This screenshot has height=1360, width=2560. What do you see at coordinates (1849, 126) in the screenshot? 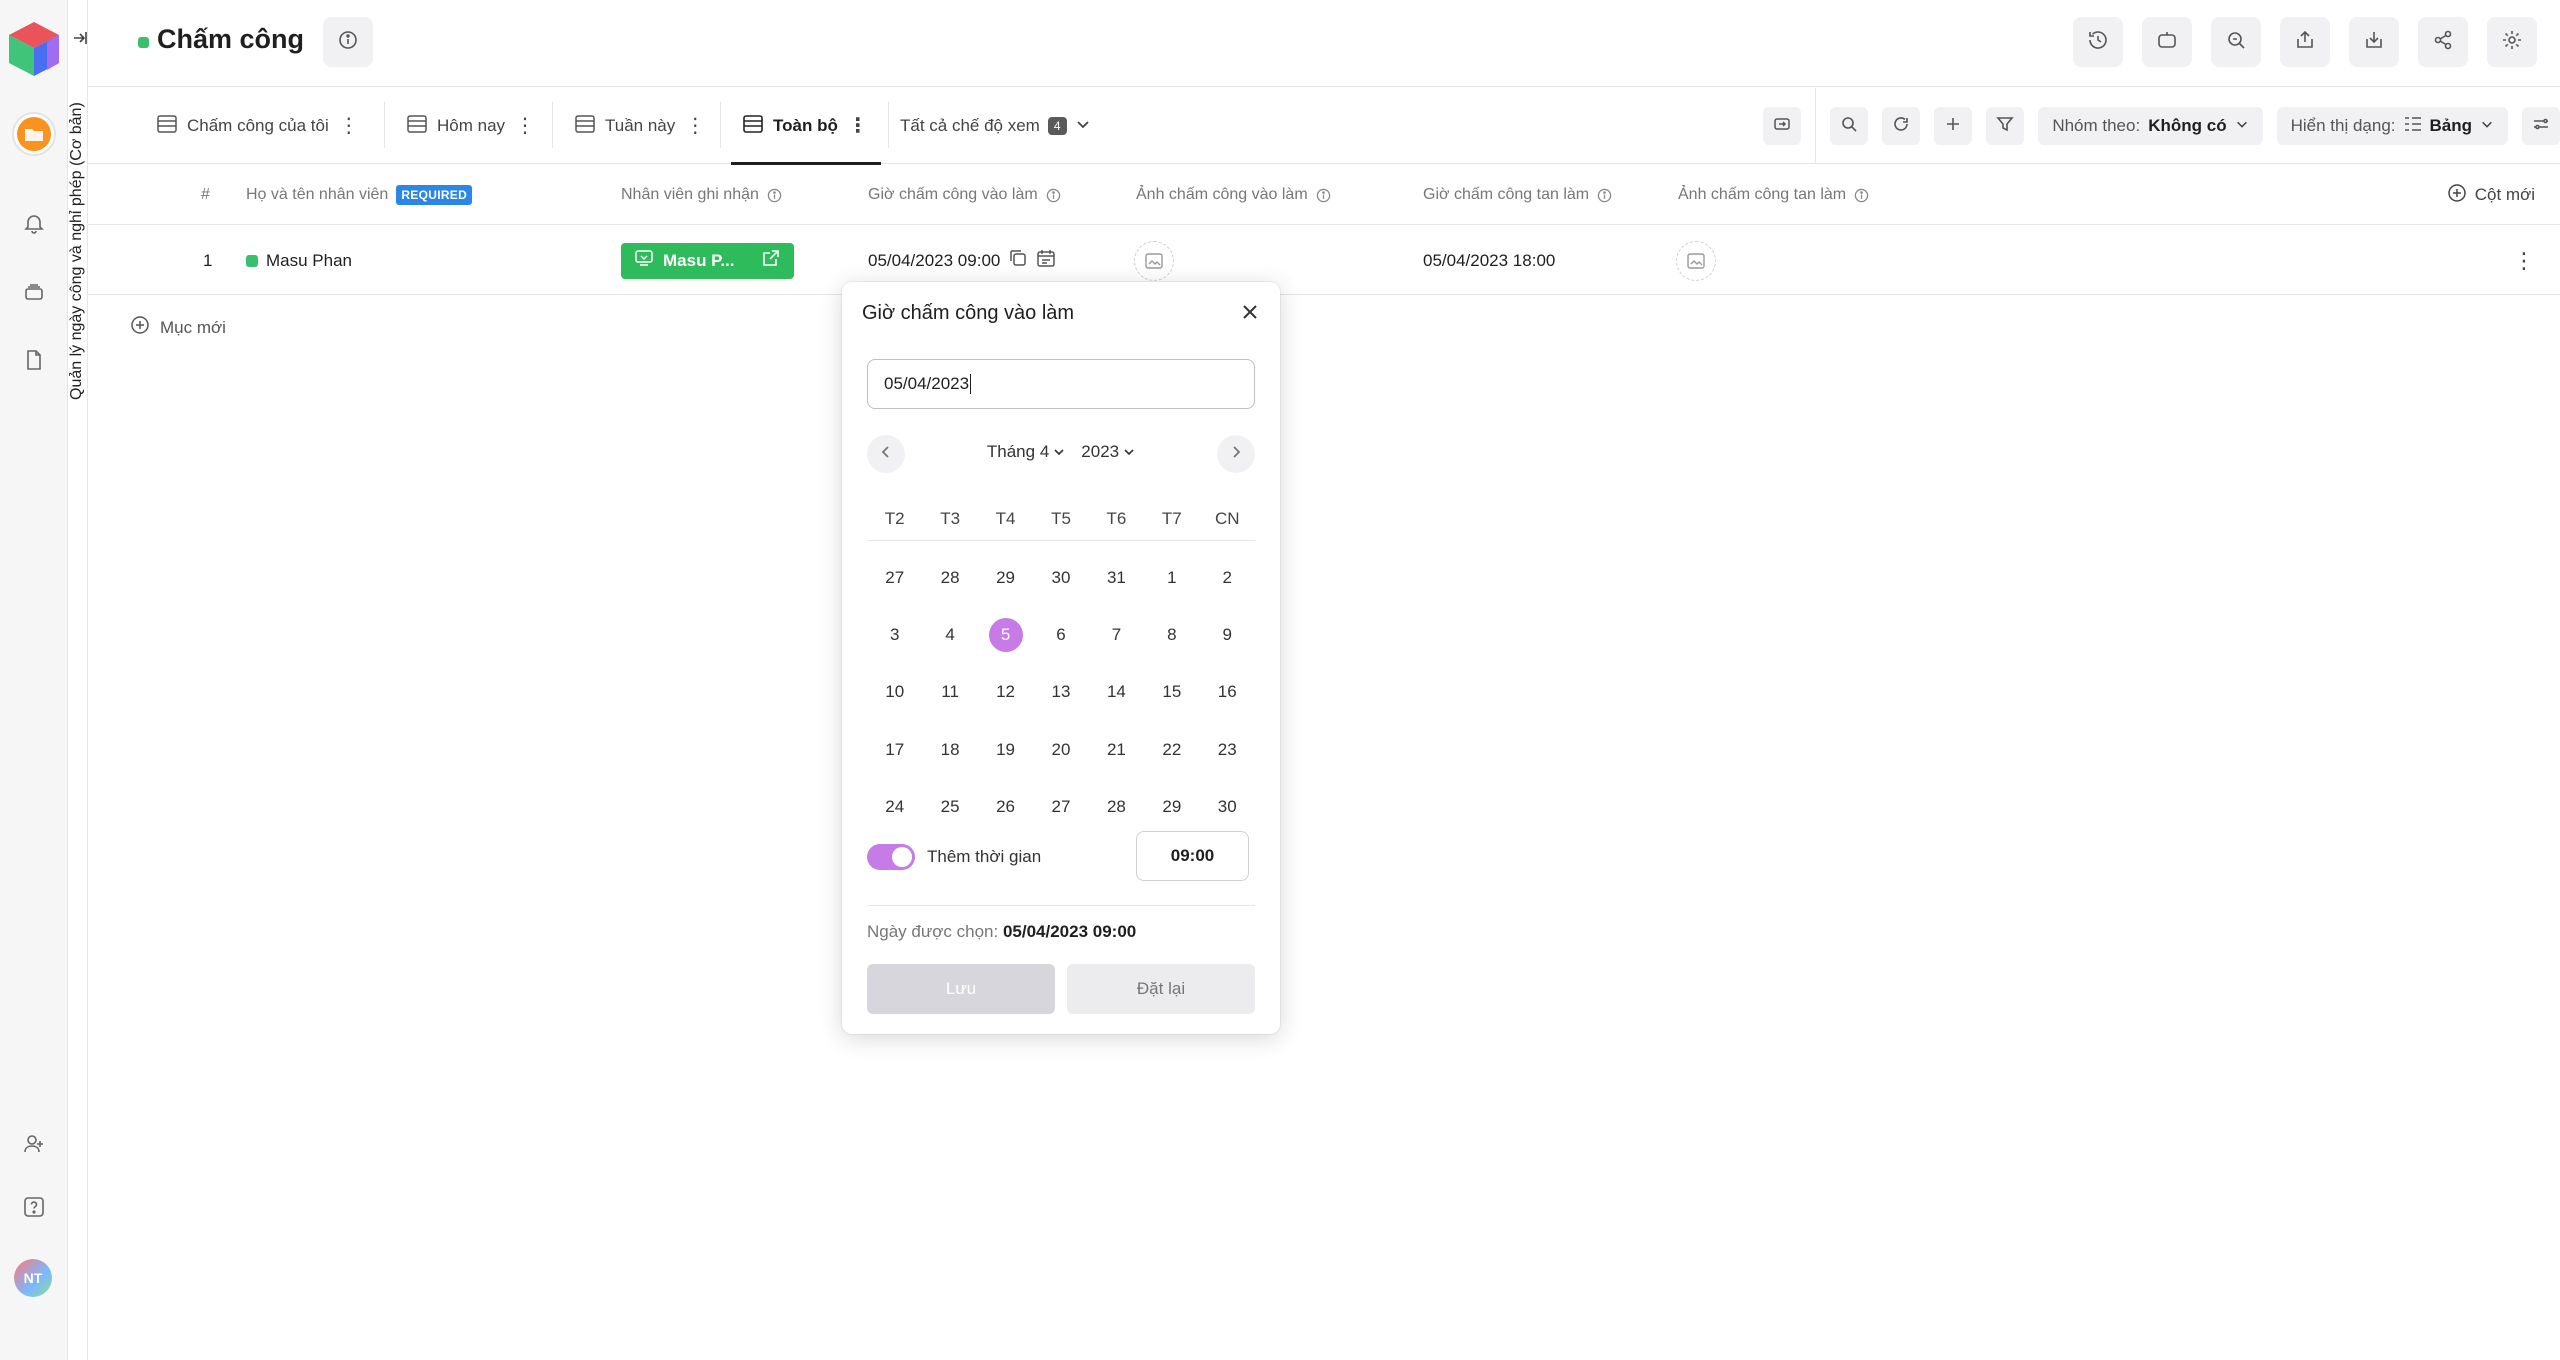
I see `search-button` at bounding box center [1849, 126].